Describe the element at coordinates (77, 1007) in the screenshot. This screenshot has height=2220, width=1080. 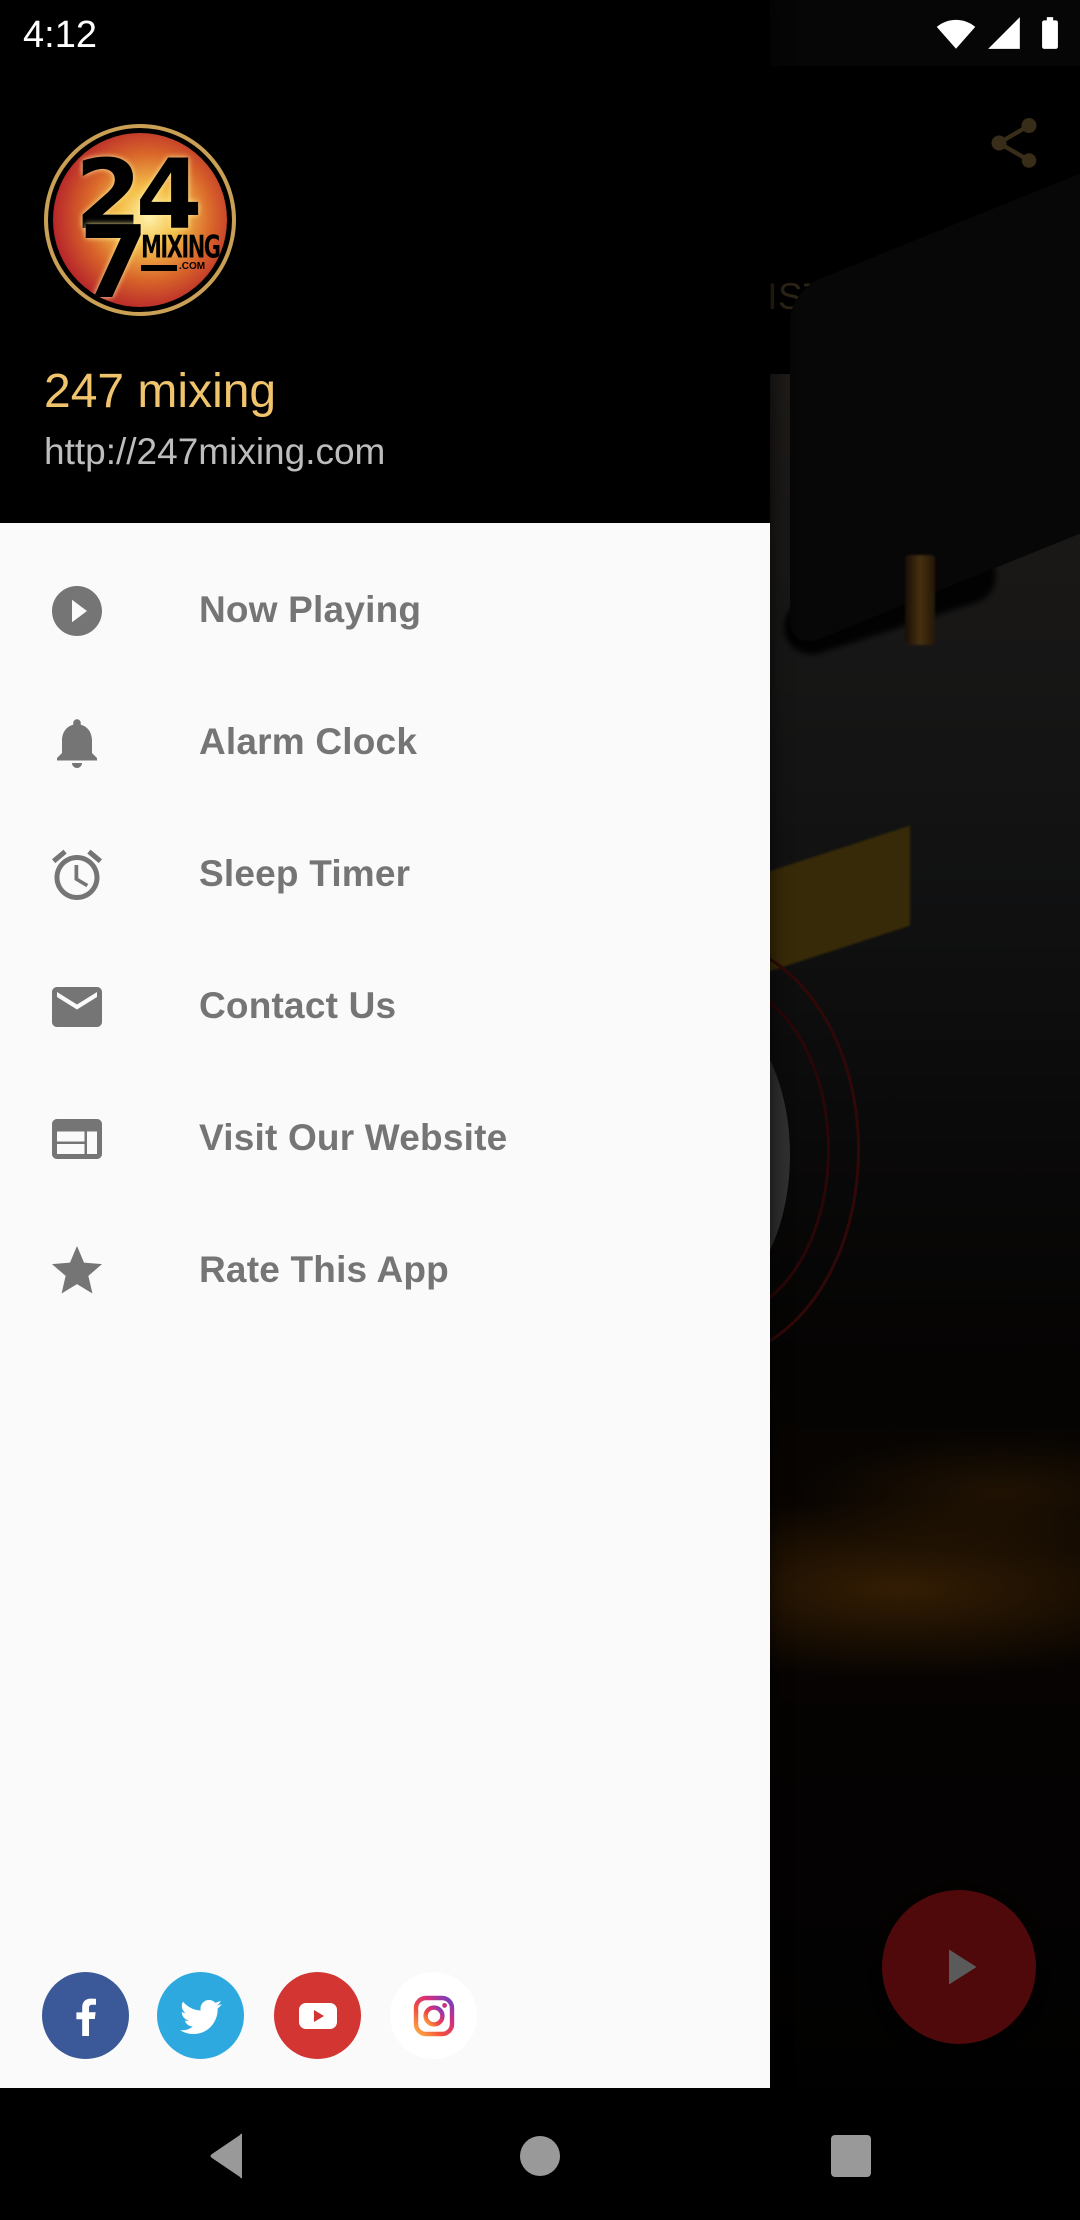
I see `email-icon` at that location.